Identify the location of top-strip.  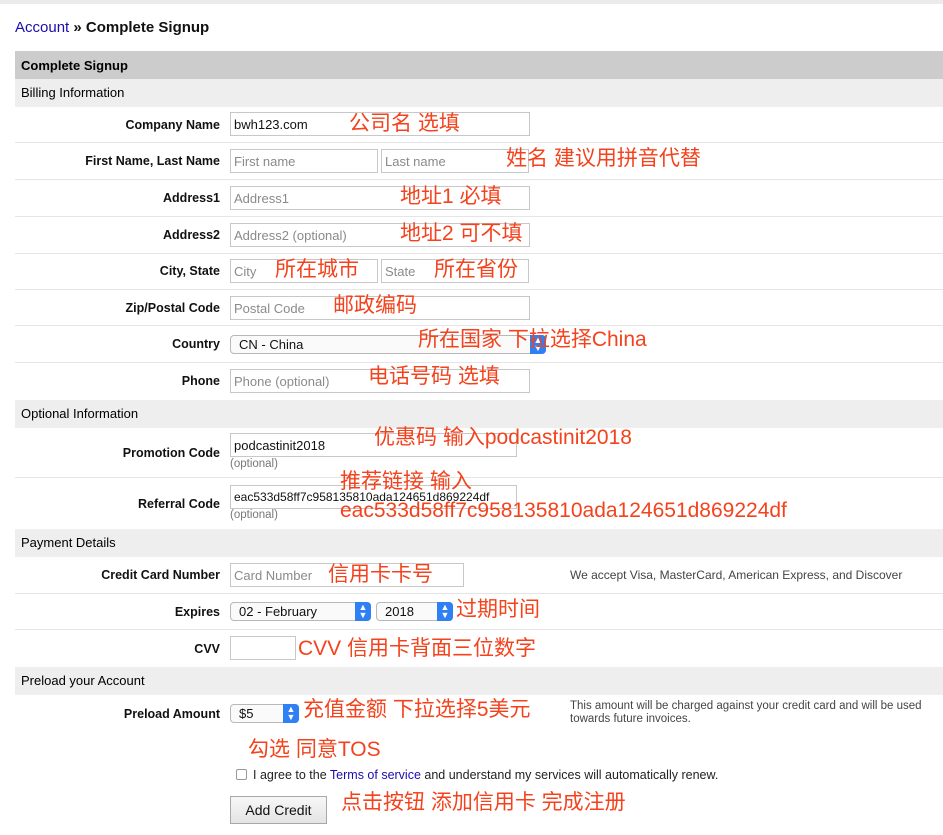
(471, 2).